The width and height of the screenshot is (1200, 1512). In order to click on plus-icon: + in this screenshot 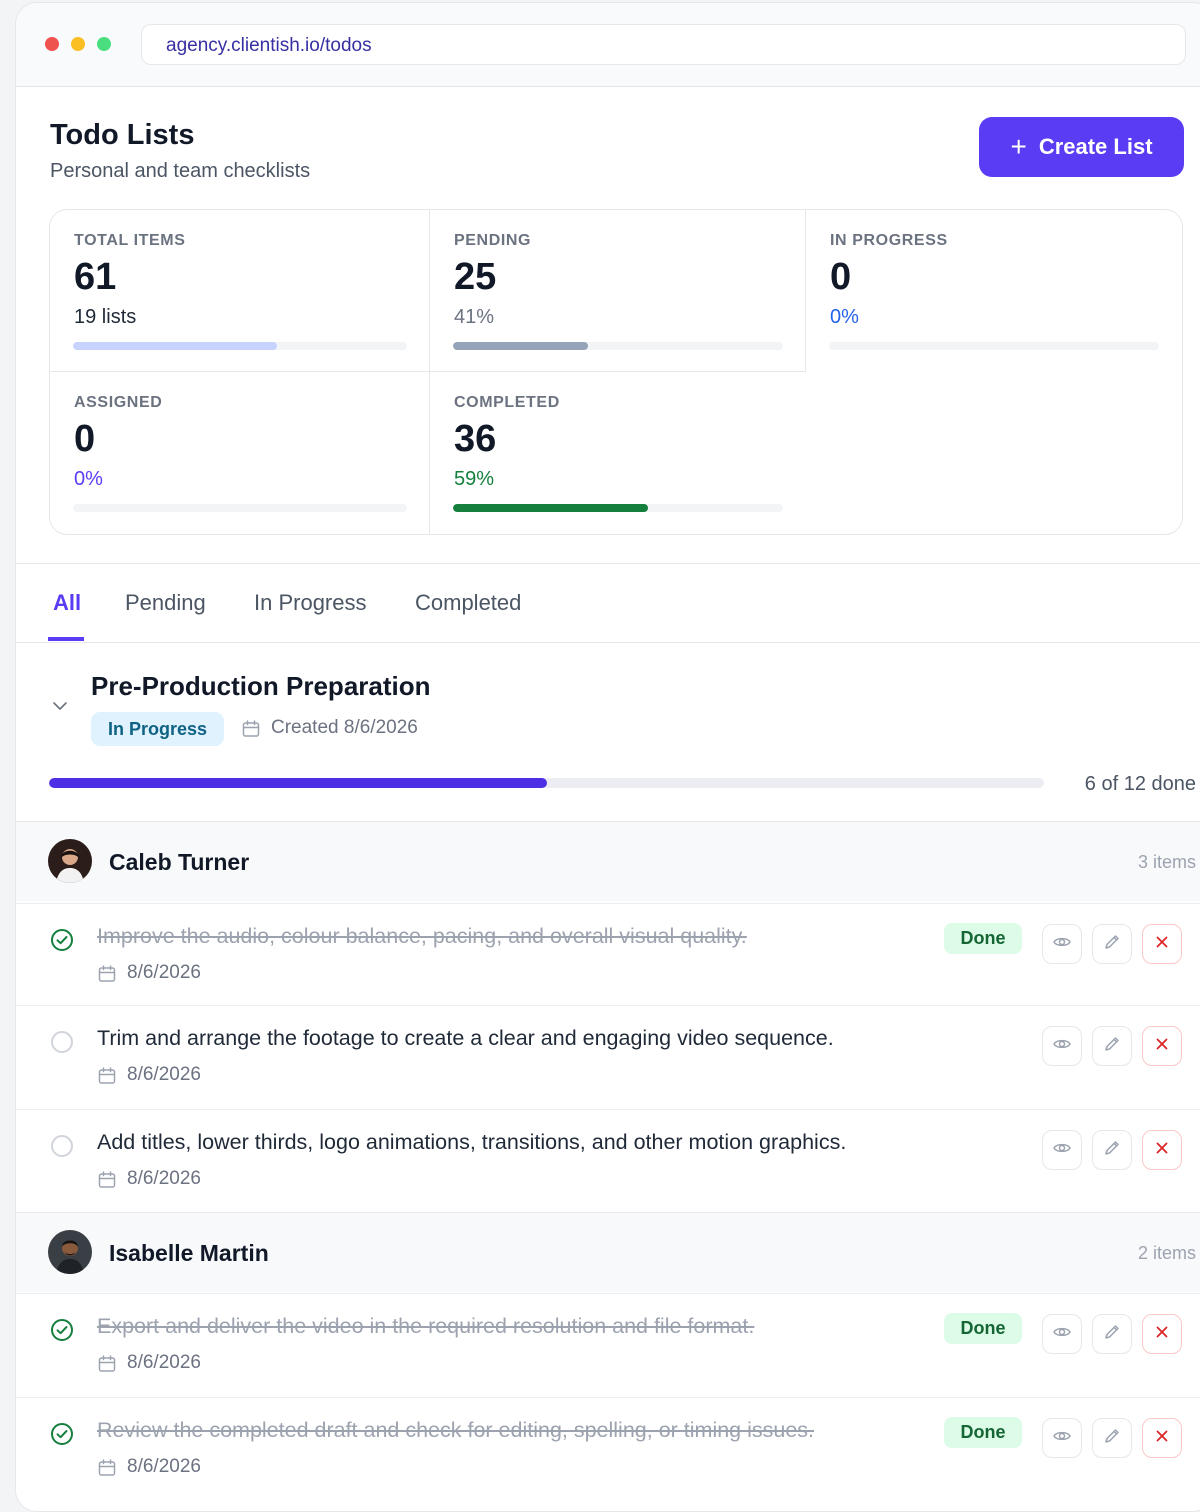, I will do `click(1018, 146)`.